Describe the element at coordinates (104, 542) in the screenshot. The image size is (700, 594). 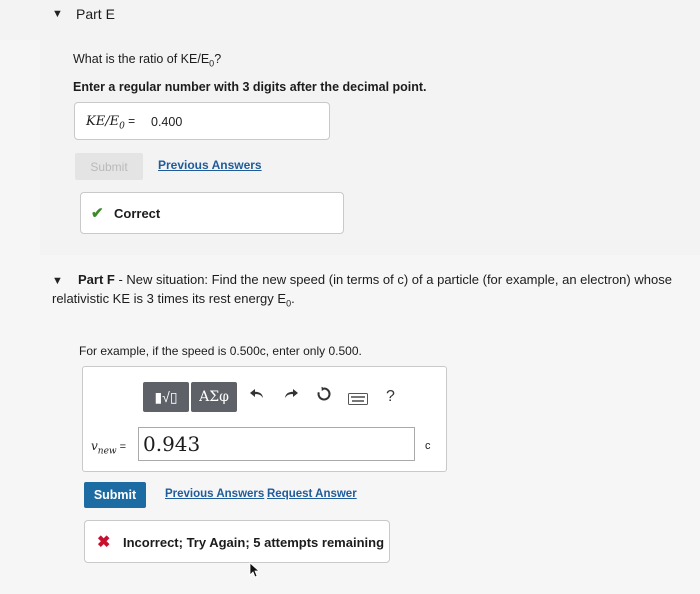
I see `x-icon: ✖` at that location.